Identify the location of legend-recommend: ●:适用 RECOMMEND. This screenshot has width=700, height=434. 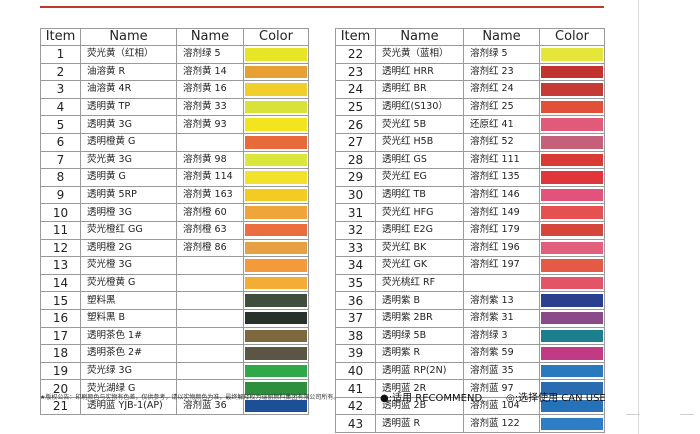
(431, 398).